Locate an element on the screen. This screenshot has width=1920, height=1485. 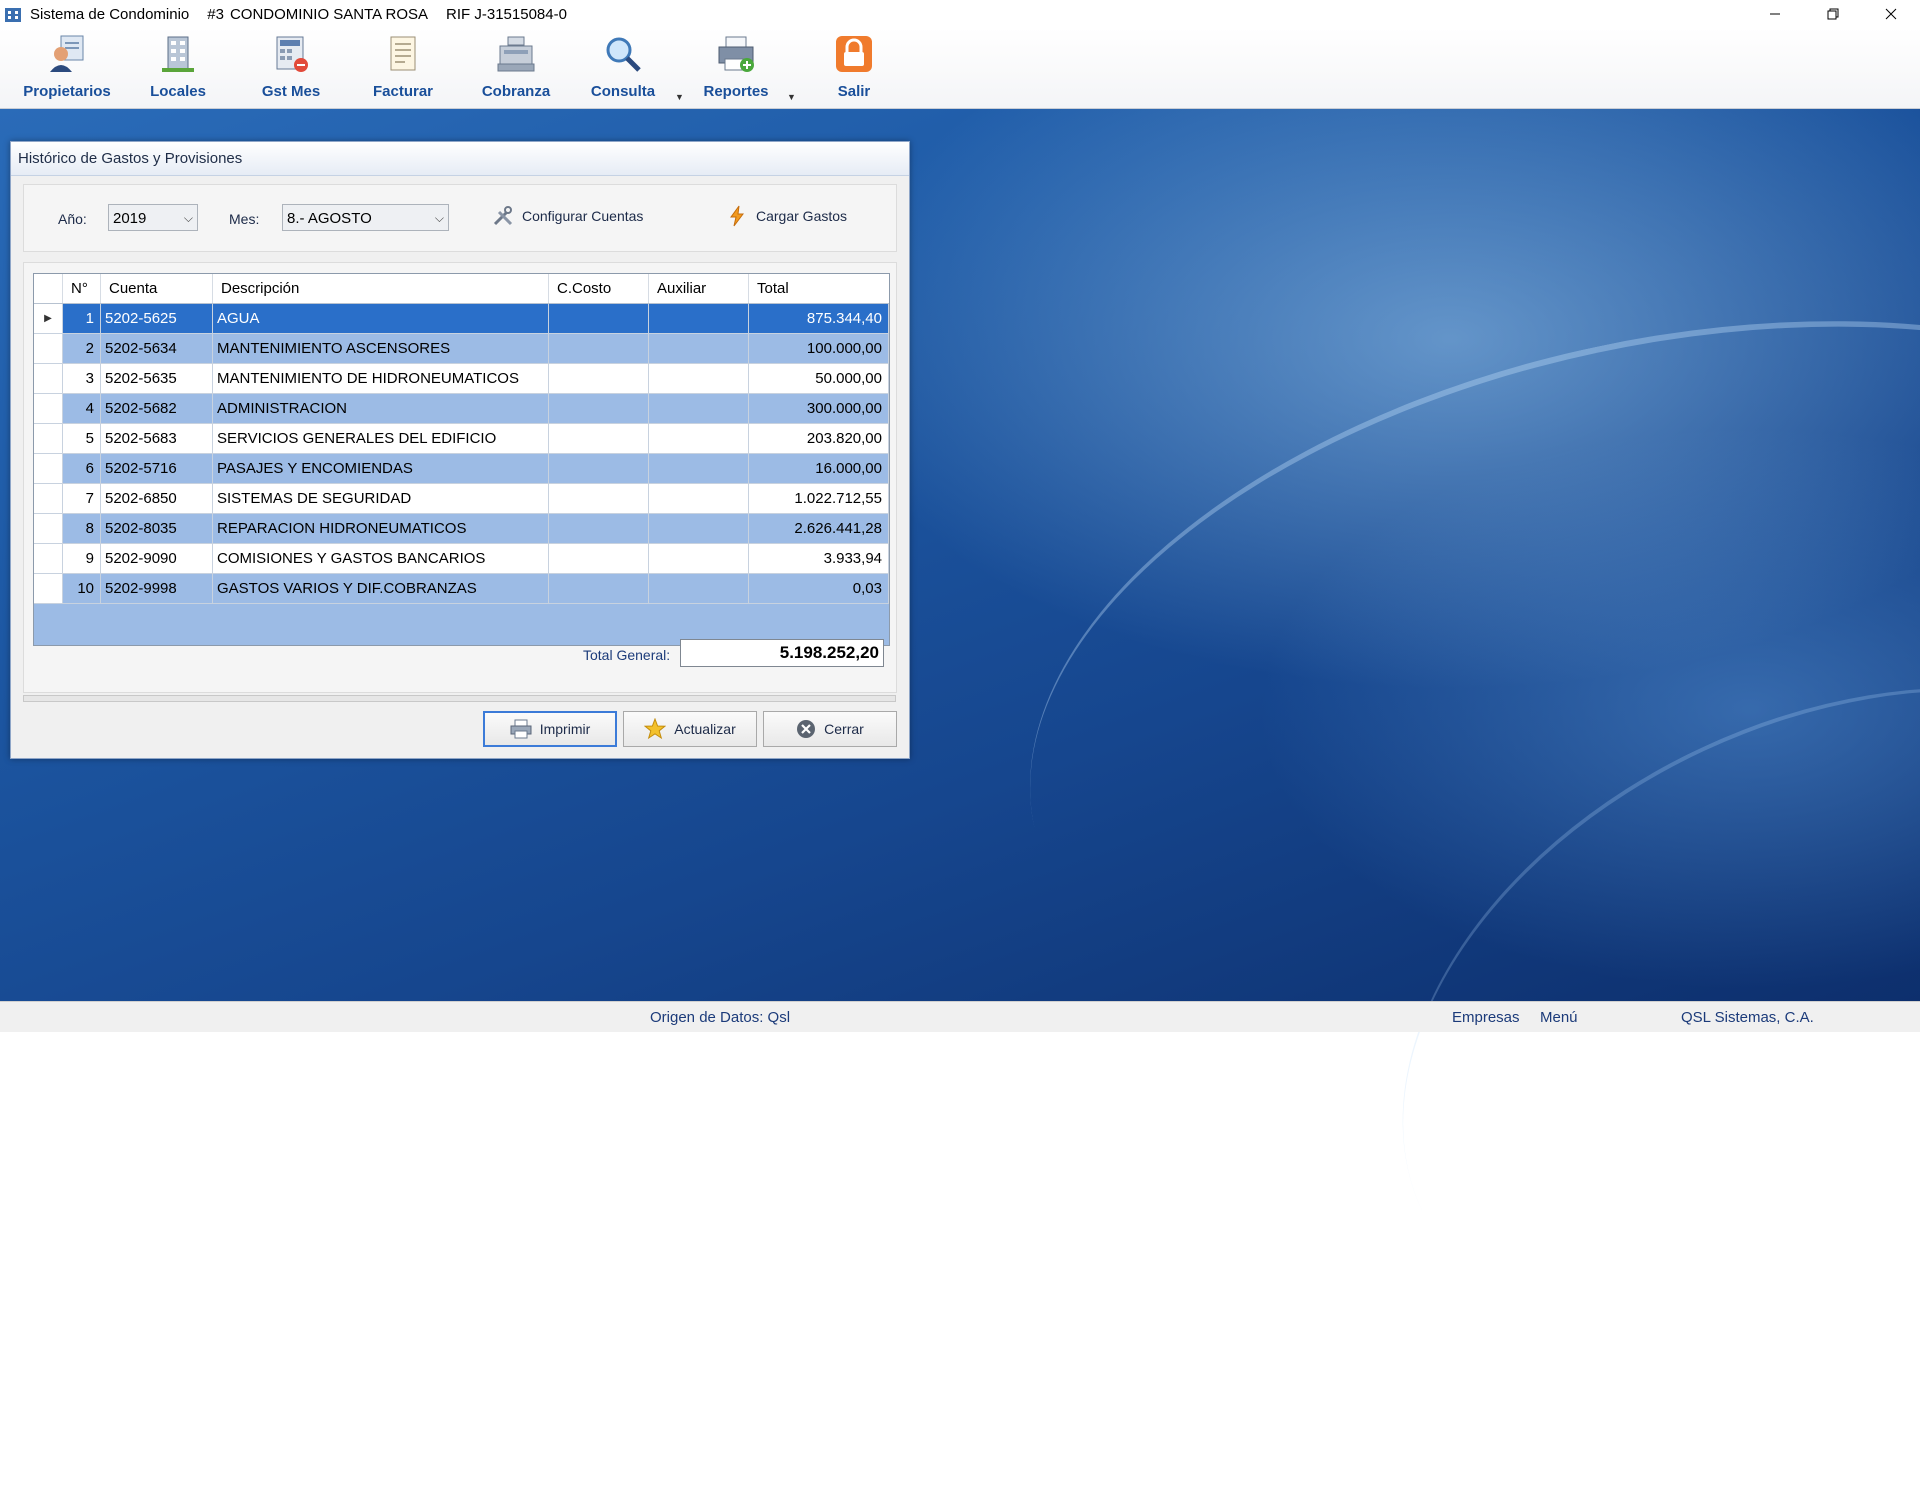
row-number: 10 is located at coordinates (82, 589).